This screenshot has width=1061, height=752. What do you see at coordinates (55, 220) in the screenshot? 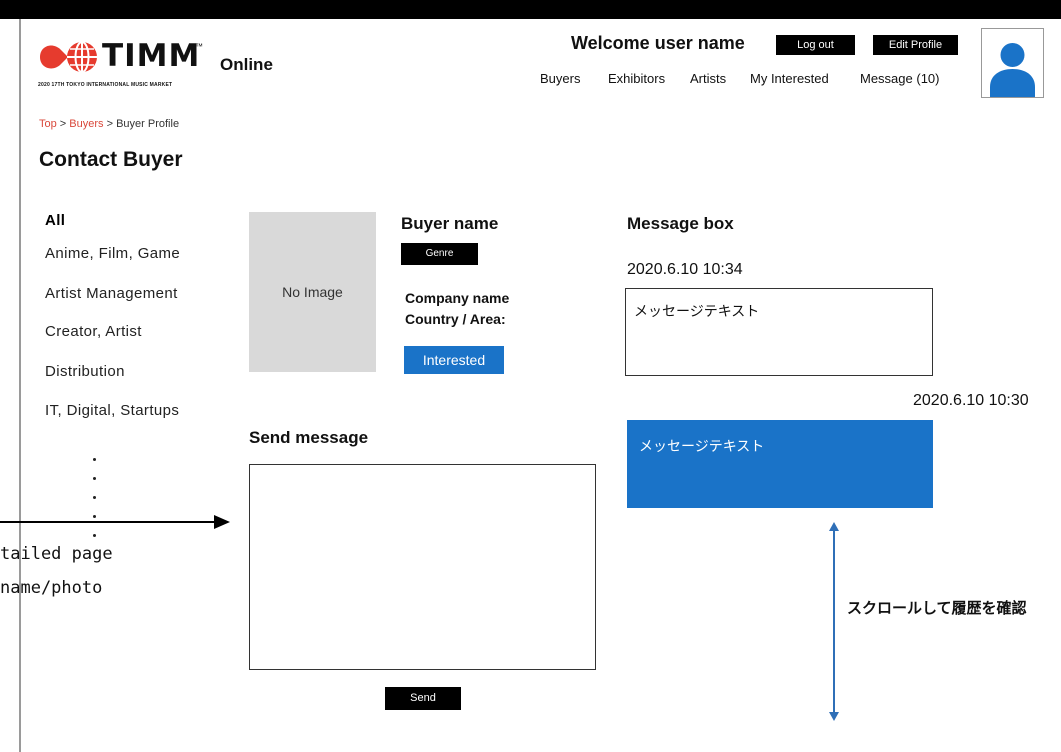
I see `sidebar-item-all: All` at bounding box center [55, 220].